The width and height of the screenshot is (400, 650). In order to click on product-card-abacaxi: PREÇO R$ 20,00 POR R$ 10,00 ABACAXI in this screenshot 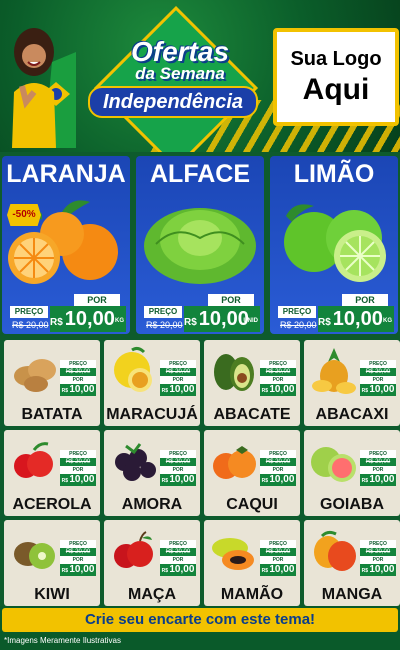, I will do `click(352, 383)`.